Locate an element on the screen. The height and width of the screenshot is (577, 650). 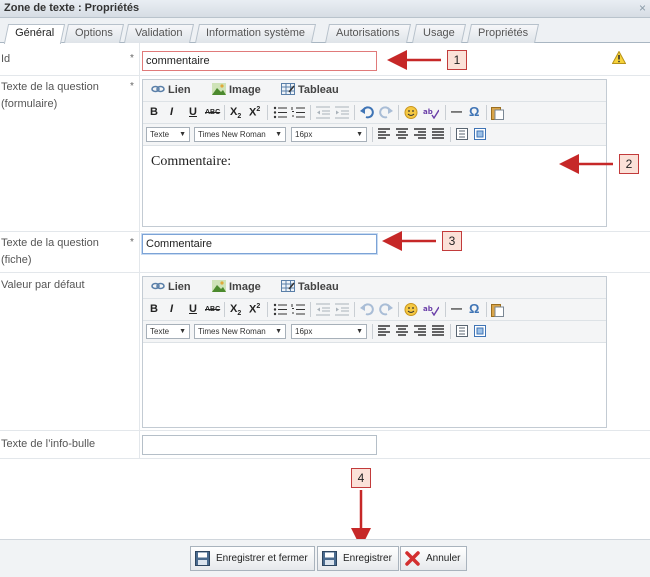
cancel-button: Annuler is located at coordinates (434, 558).